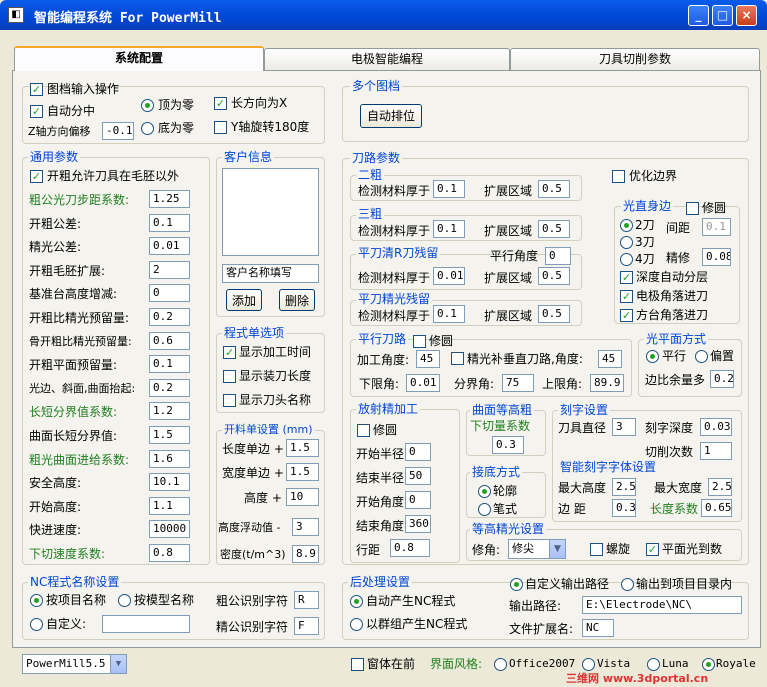 This screenshot has width=767, height=687. I want to click on general-param-input: 1.25, so click(169, 199).